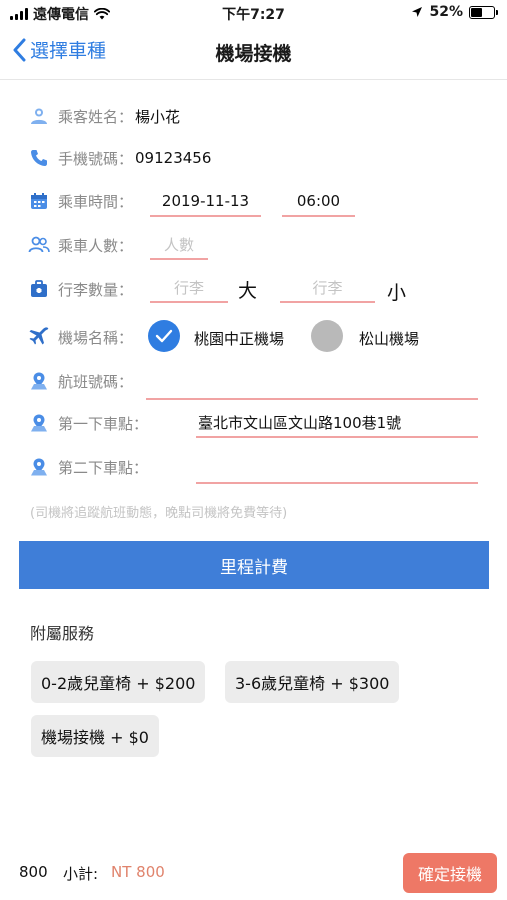 This screenshot has width=507, height=900. I want to click on airplane-icon, so click(39, 337).